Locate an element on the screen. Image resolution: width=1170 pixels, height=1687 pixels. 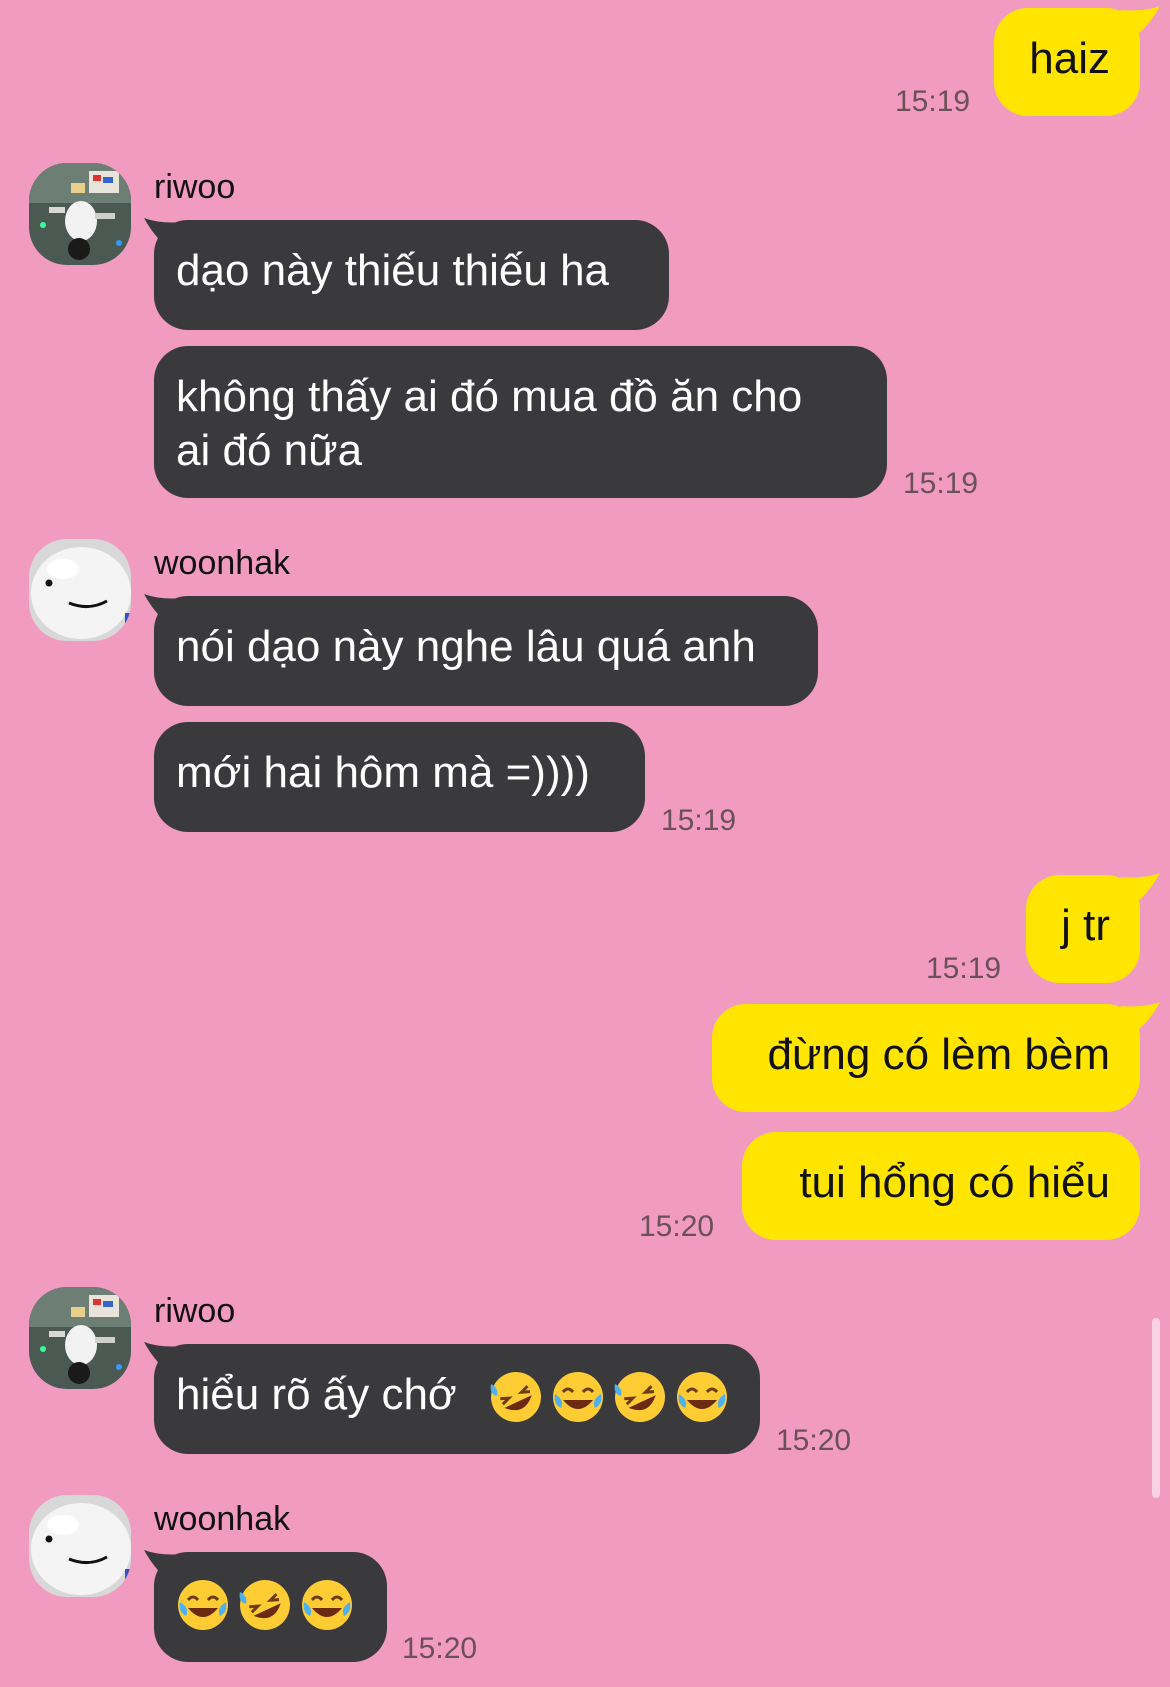
message-bubble-outgoing: tui hổng có hiểu is located at coordinates (941, 1186).